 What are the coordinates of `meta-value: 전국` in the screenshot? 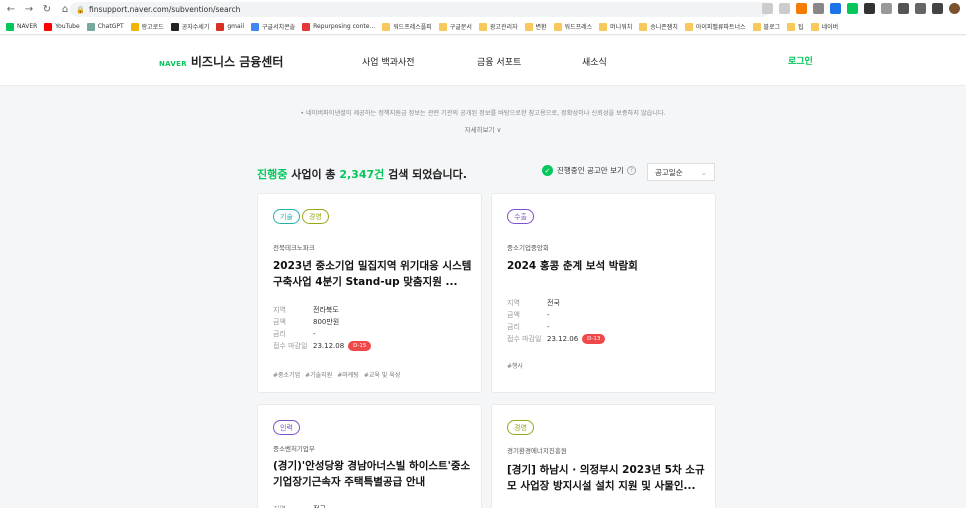 It's located at (553, 303).